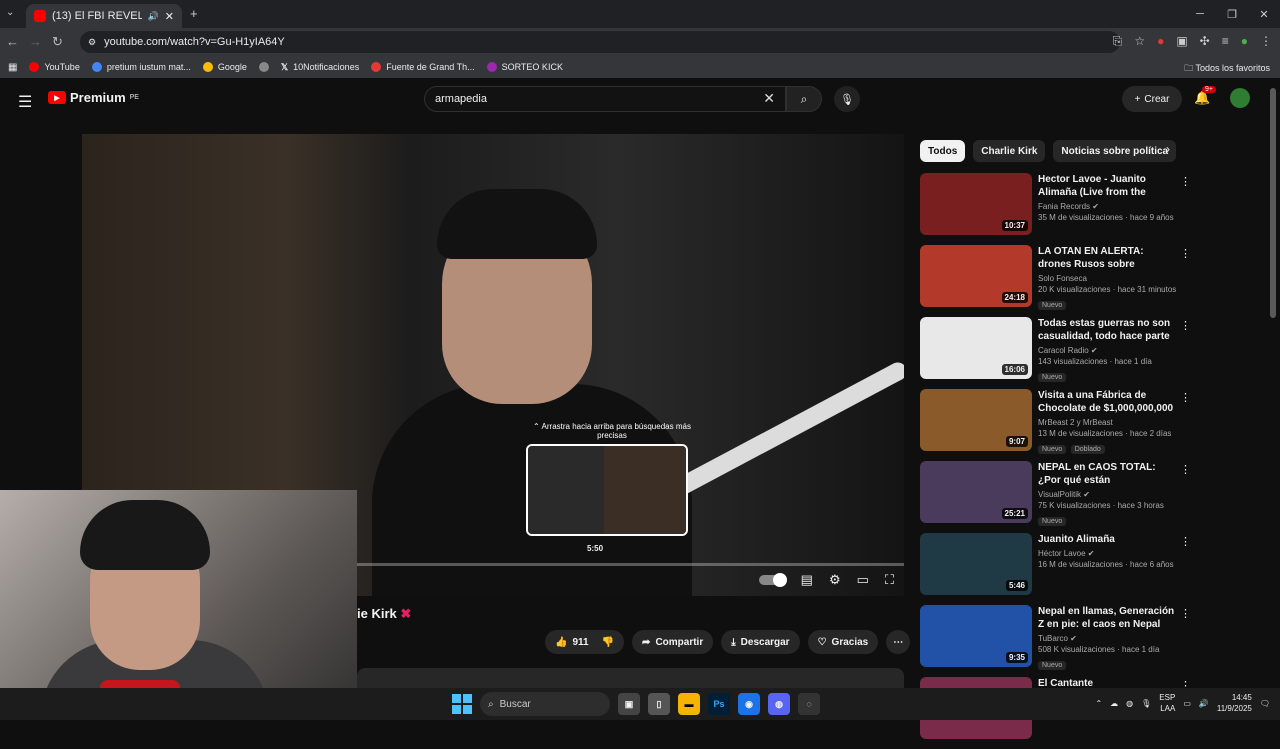 This screenshot has width=1280, height=749. What do you see at coordinates (545, 704) in the screenshot?
I see `taskbar-search: ⌕ Buscar` at bounding box center [545, 704].